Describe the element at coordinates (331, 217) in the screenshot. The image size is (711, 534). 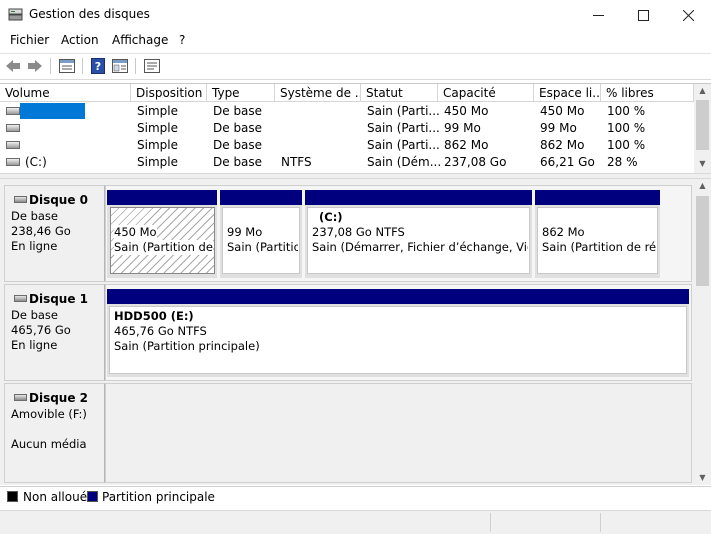
I see `partition-2-label: (C:)` at that location.